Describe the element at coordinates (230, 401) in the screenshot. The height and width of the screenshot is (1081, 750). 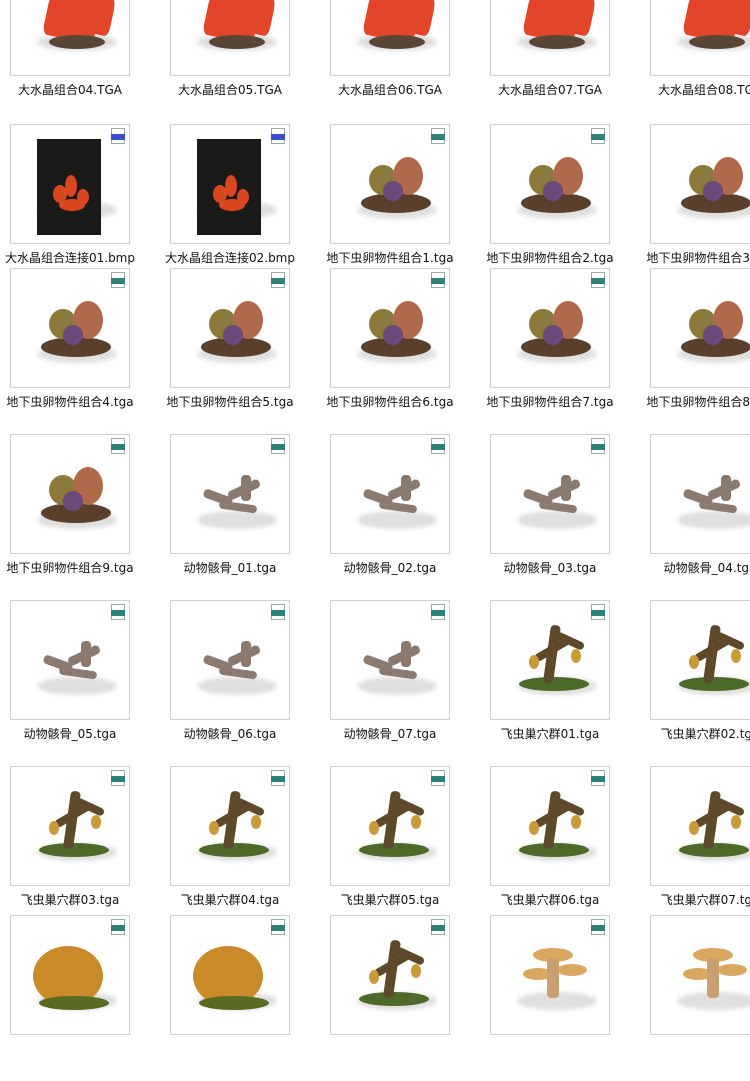
I see `file-name-label: 地下虫卵物件组合5.tga` at that location.